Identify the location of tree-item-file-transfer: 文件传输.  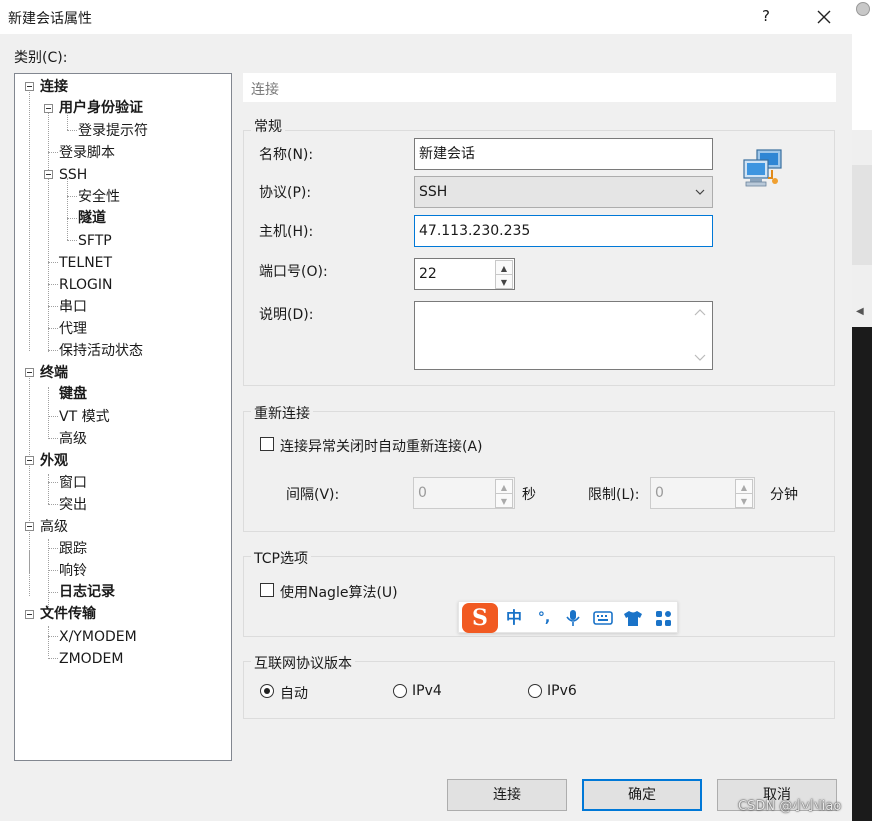
(68, 614).